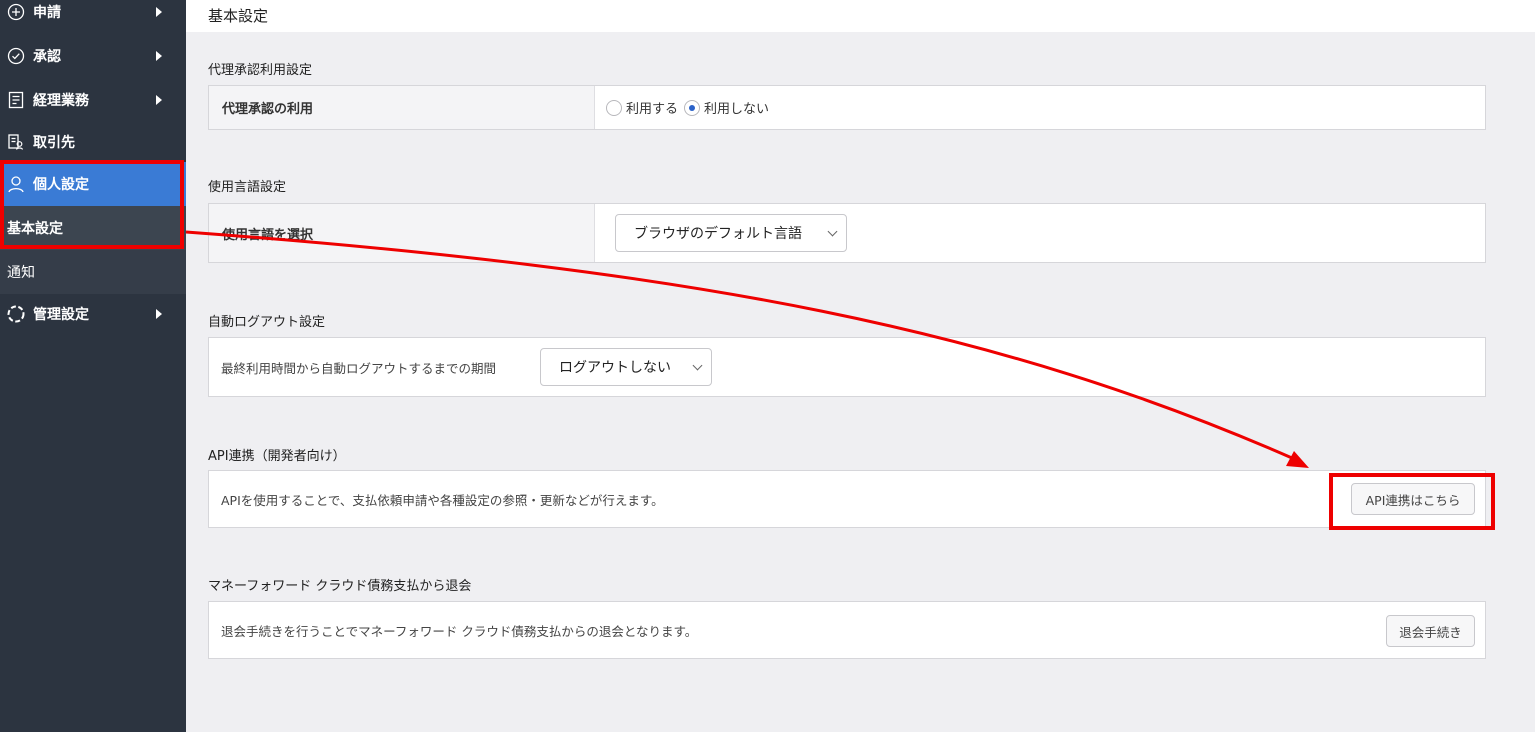 This screenshot has width=1535, height=732. Describe the element at coordinates (93, 272) in the screenshot. I see `sidebar-subitem-notifications: 通知` at that location.